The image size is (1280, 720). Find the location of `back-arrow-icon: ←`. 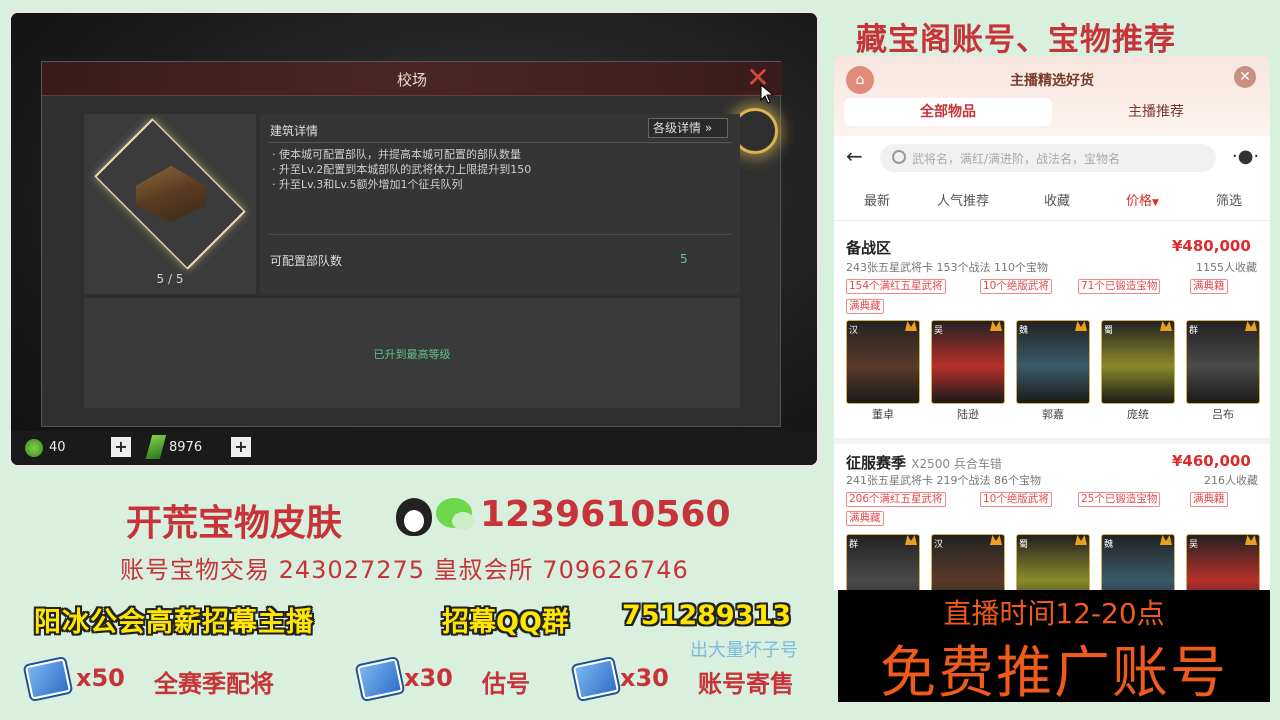

back-arrow-icon: ← is located at coordinates (856, 156).